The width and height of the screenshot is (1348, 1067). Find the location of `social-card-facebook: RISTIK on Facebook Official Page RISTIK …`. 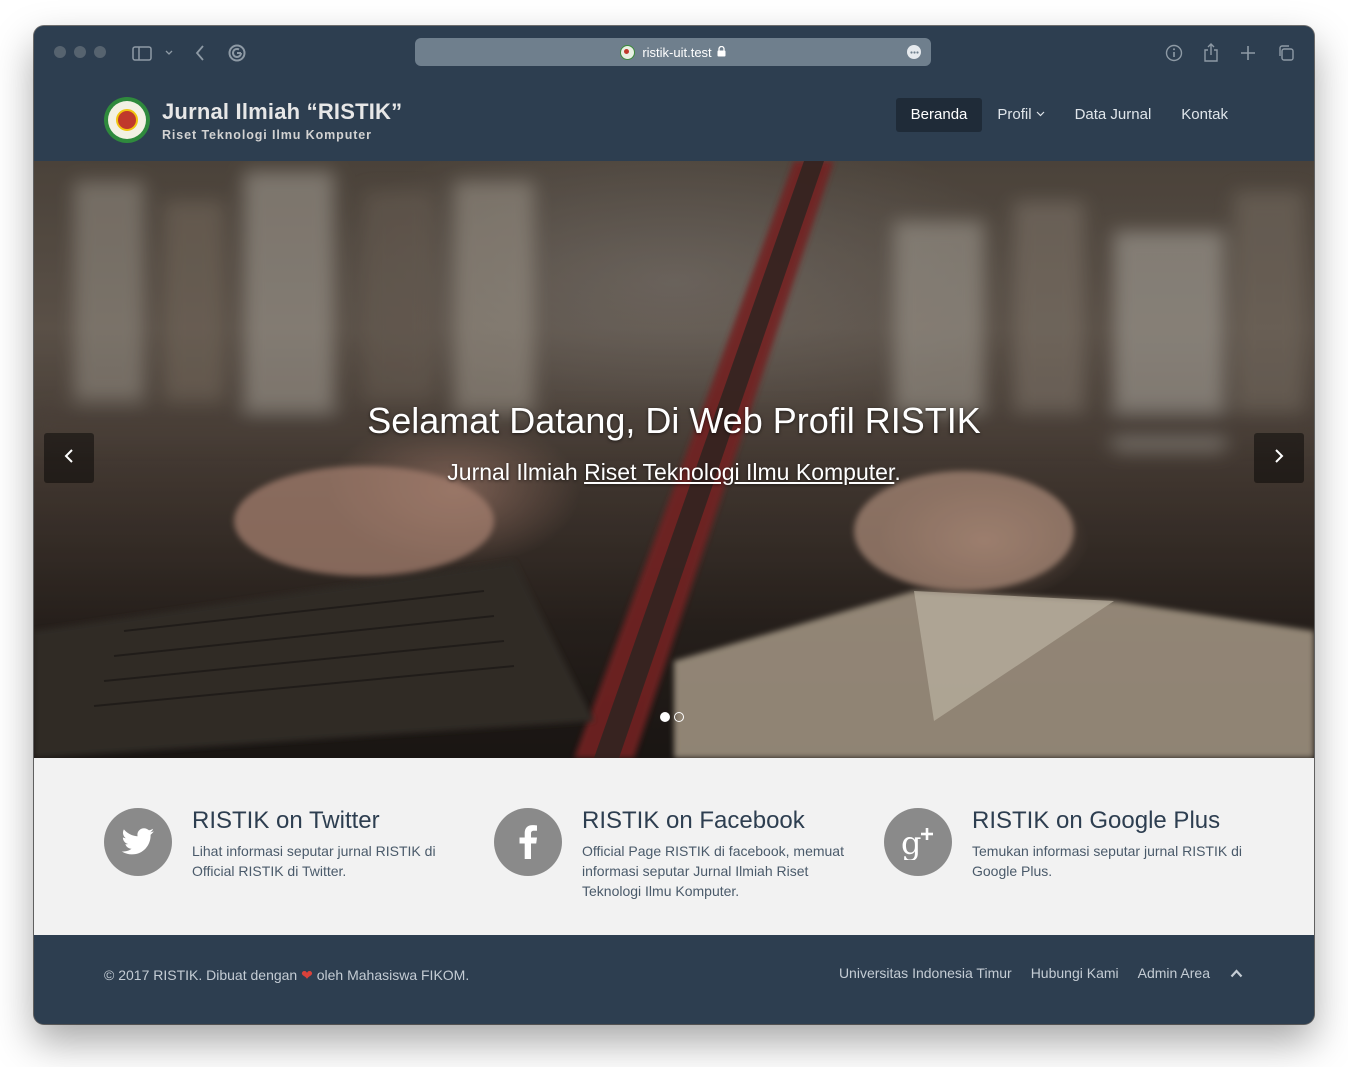

social-card-facebook: RISTIK on Facebook Official Page RISTIK … is located at coordinates (674, 857).